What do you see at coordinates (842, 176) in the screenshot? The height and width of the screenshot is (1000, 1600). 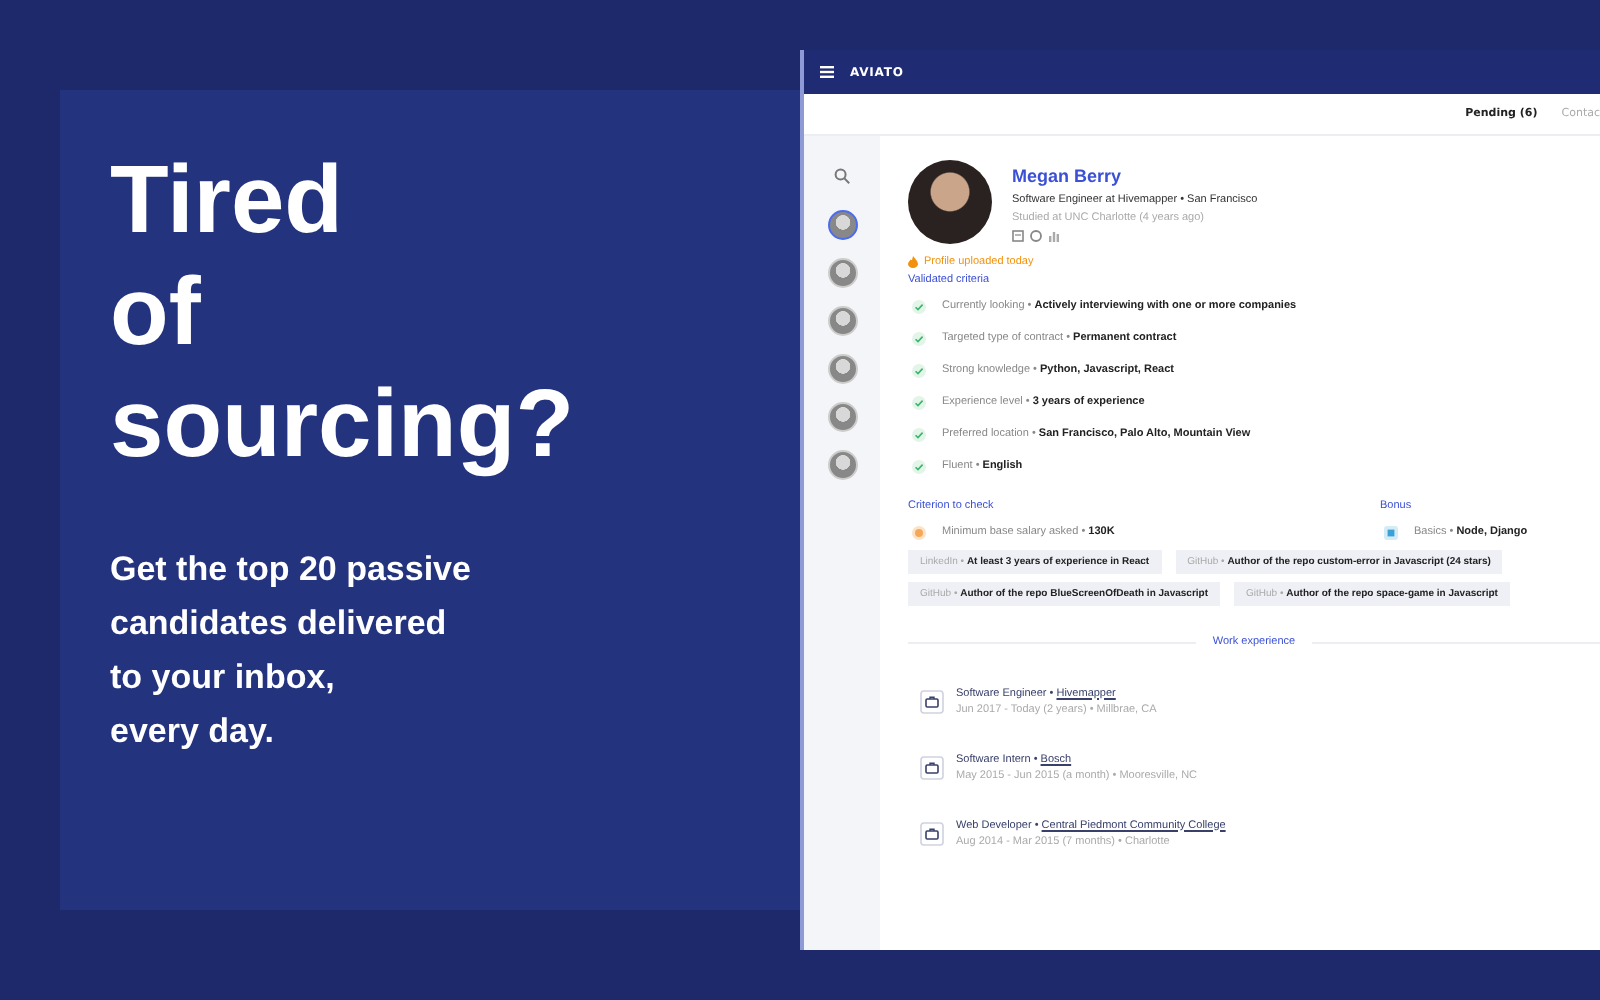 I see `search-icon` at bounding box center [842, 176].